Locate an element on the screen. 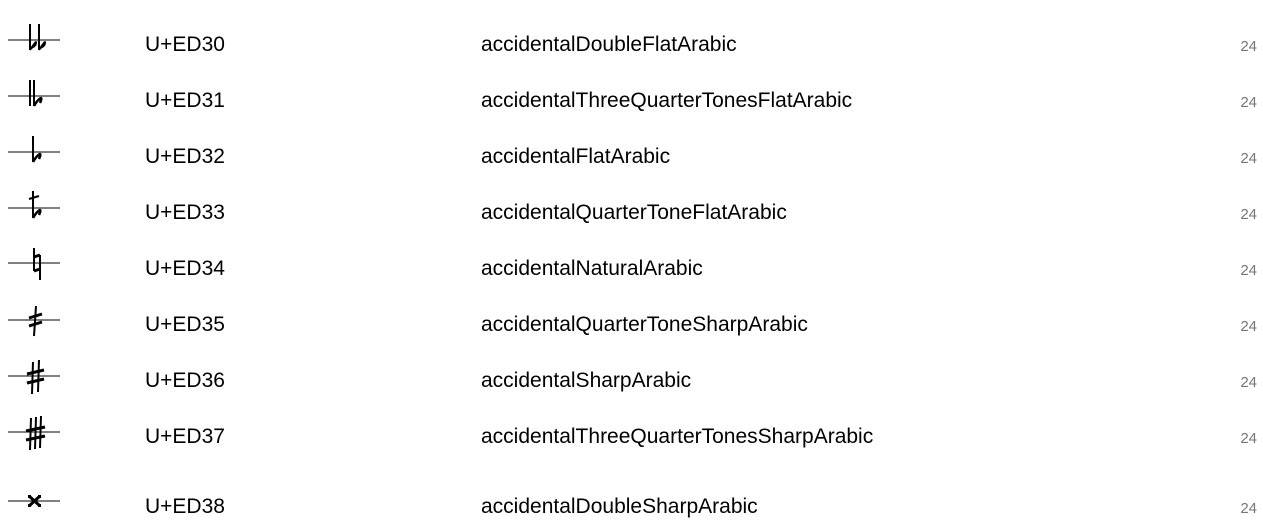  glyph-name: accidentalQuarterToneFlatArabic is located at coordinates (634, 212).